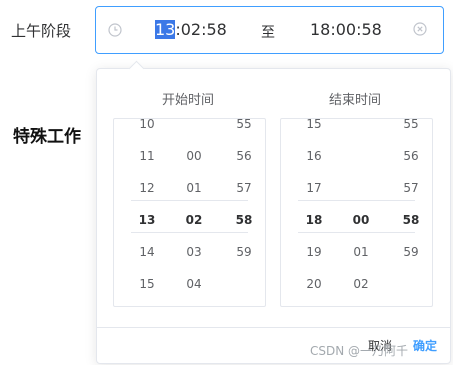 The image size is (453, 365). Describe the element at coordinates (147, 156) in the screenshot. I see `time-option: 11` at that location.